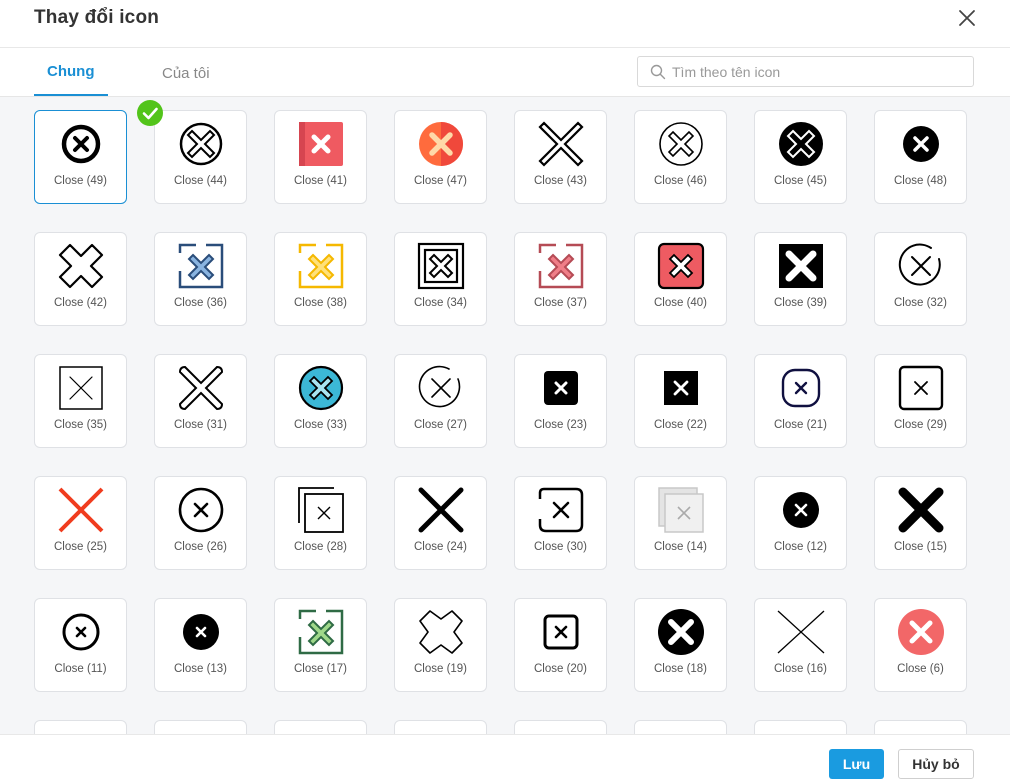 This screenshot has height=783, width=1010. I want to click on search-icon, so click(658, 72).